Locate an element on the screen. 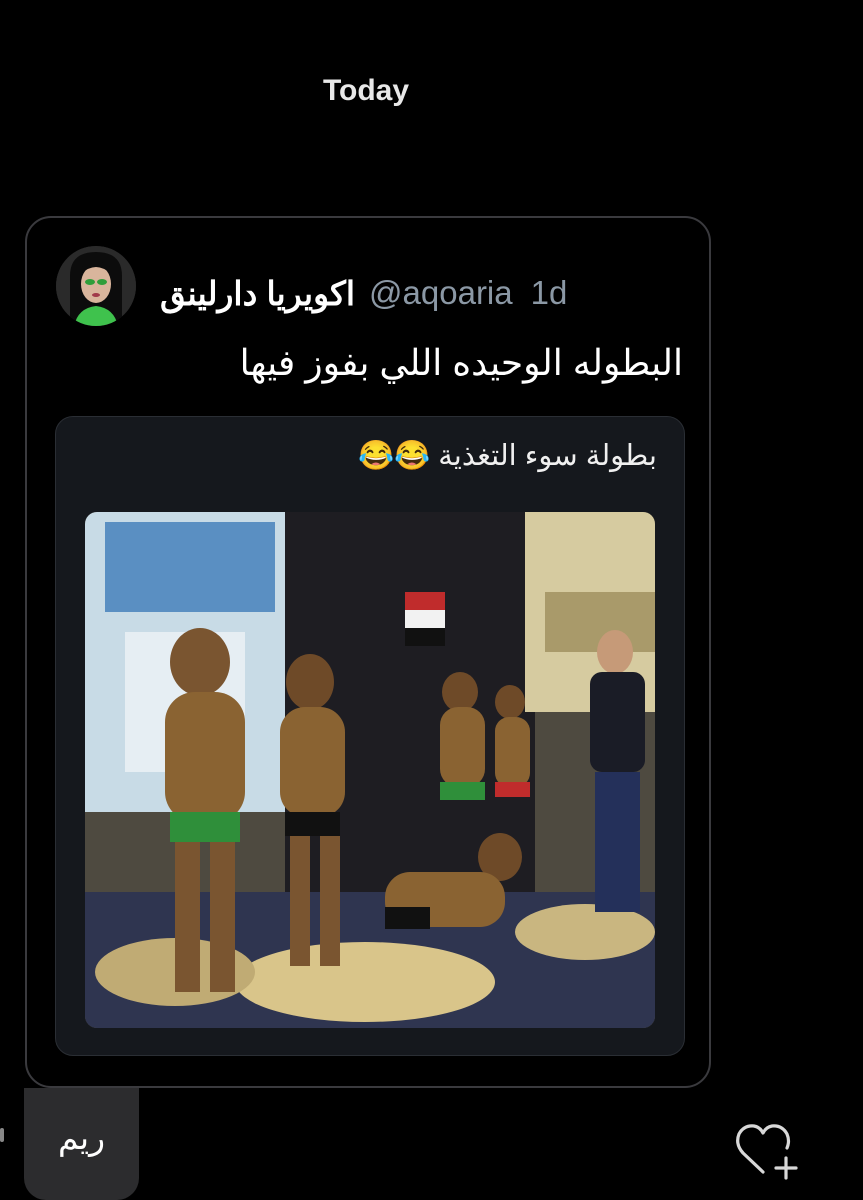 The height and width of the screenshot is (1200, 863). author-display-name: اكويريا دارلينق is located at coordinates (257, 293).